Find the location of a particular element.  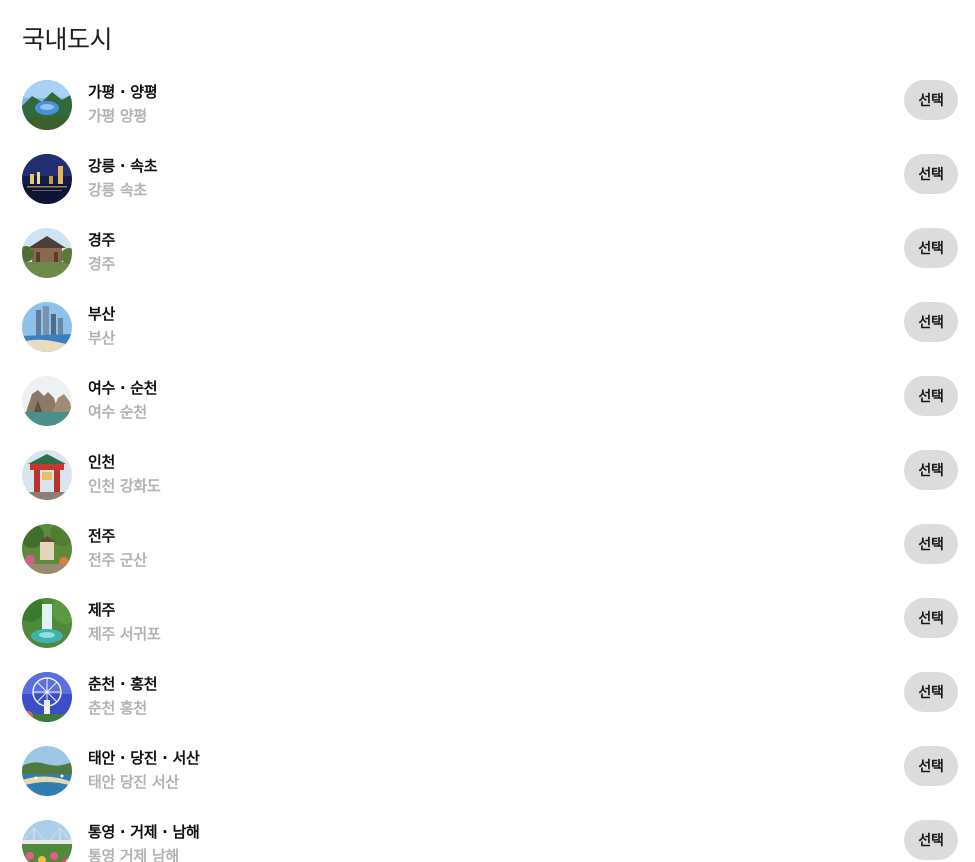

city-subtitle: 가평 양평 is located at coordinates (117, 116).